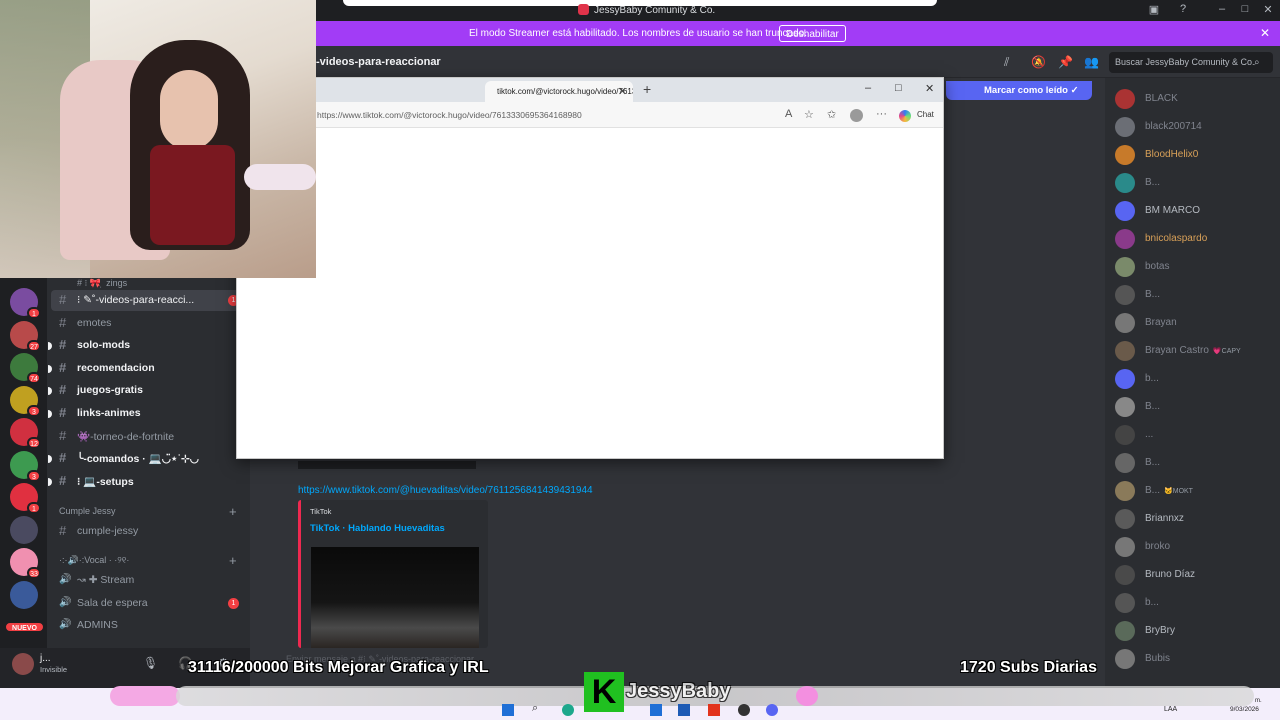 The image size is (1280, 720). What do you see at coordinates (145, 458) in the screenshot?
I see `channel-item: # ╰-comandos · 💻◡̈⋆˙⊹◡` at bounding box center [145, 458].